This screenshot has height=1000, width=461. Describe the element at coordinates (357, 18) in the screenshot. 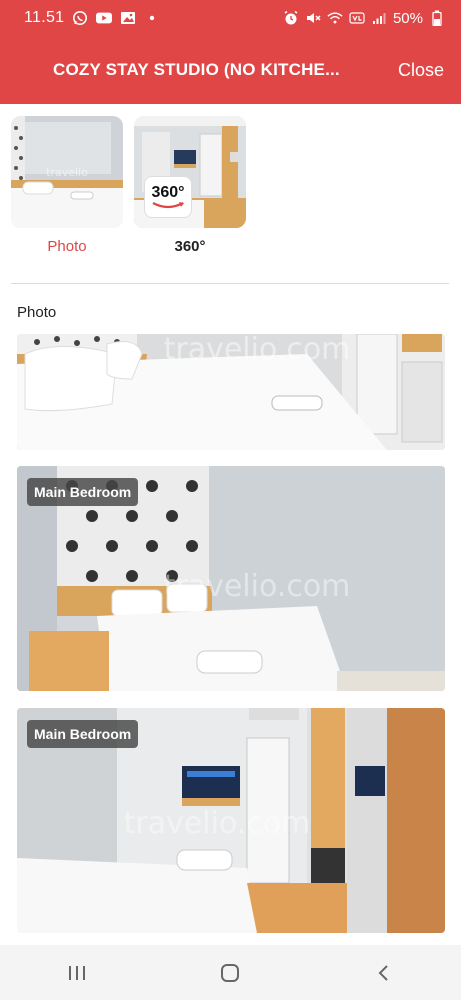

I see `volte-icon` at that location.